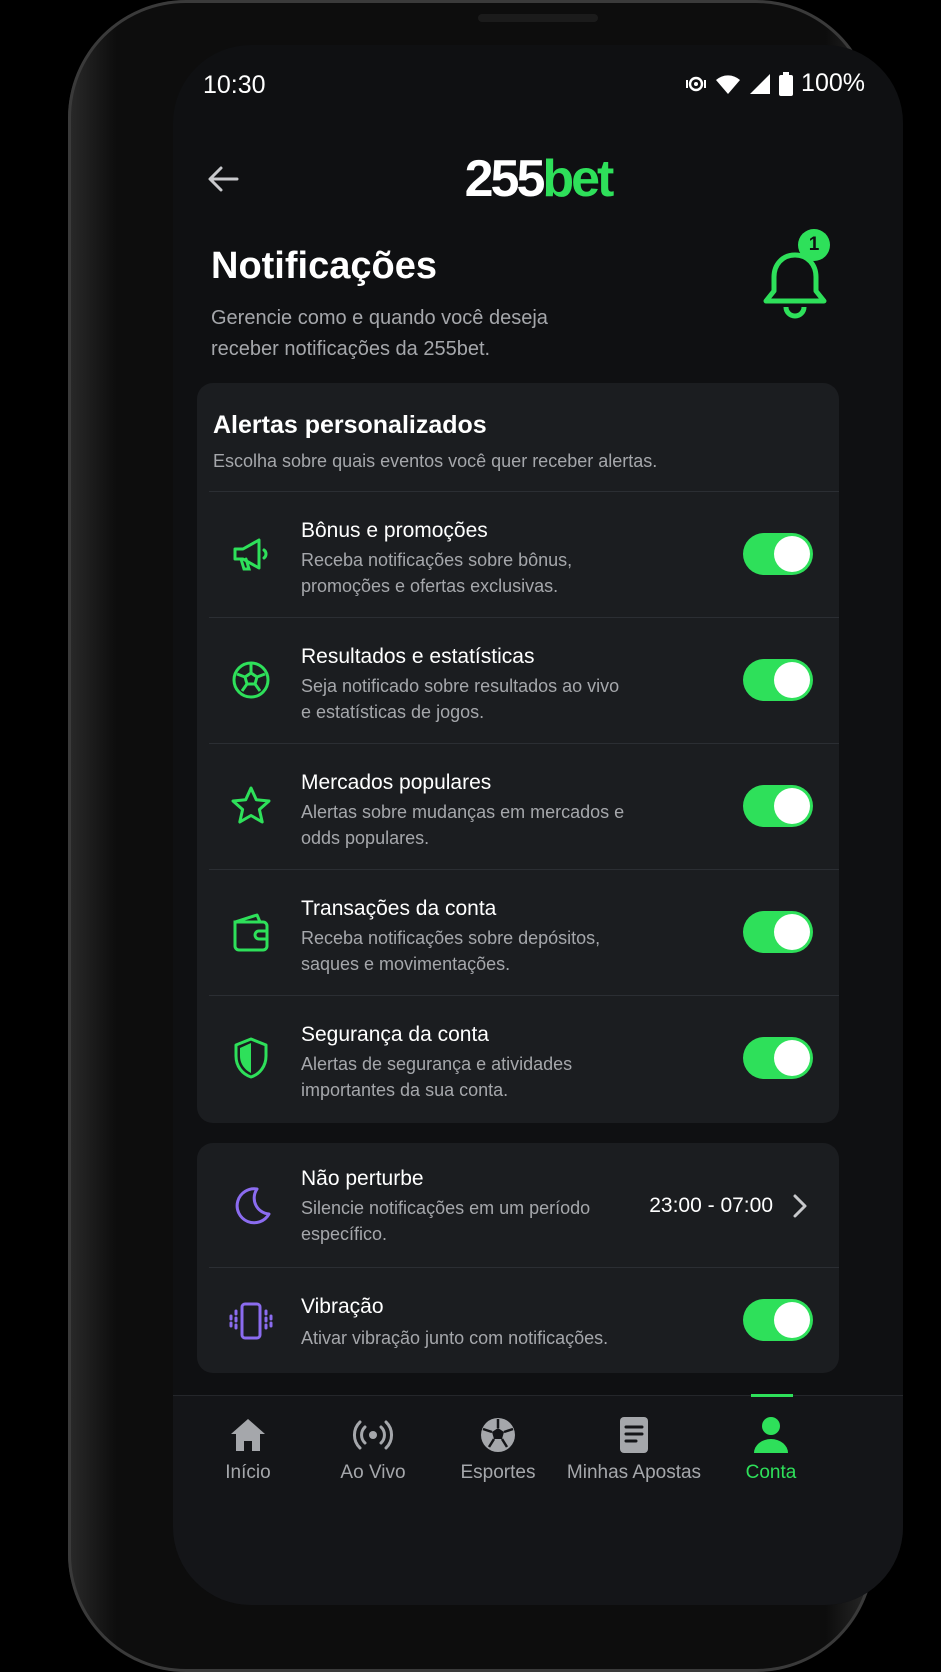 This screenshot has width=941, height=1672. What do you see at coordinates (538, 85) in the screenshot?
I see `status-bar: 10:30 100%` at bounding box center [538, 85].